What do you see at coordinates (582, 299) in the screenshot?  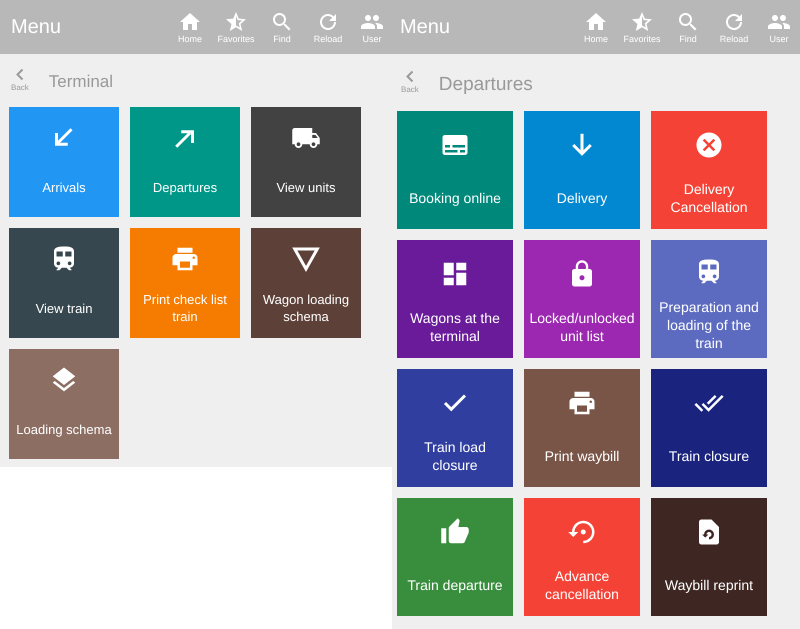 I see `menu-tile: Locked/unlocked unit list` at bounding box center [582, 299].